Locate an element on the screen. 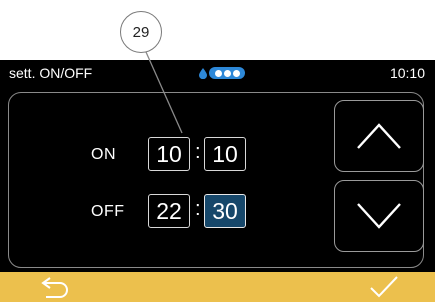 This screenshot has width=435, height=302. confirm-button is located at coordinates (384, 287).